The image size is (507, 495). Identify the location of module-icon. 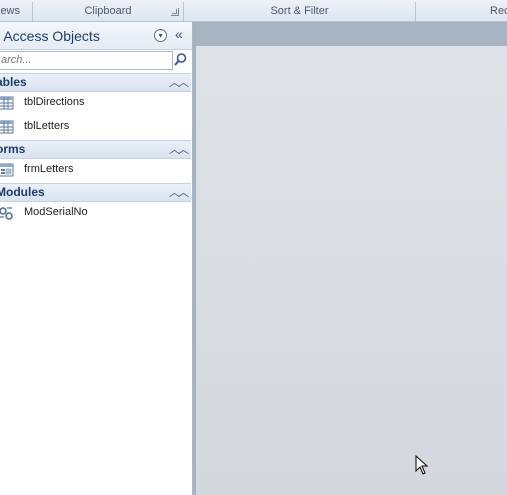
(6, 213).